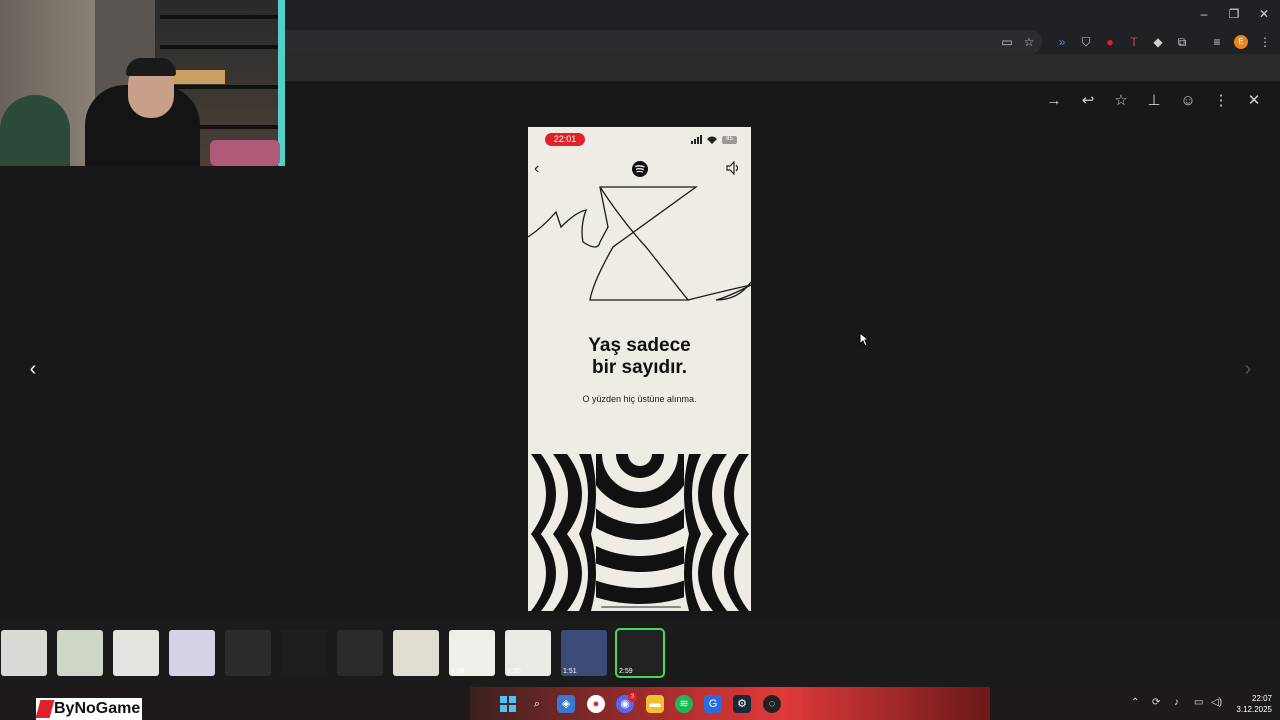 Image resolution: width=1280 pixels, height=720 pixels. I want to click on media-control-icon: ≡, so click(1217, 42).